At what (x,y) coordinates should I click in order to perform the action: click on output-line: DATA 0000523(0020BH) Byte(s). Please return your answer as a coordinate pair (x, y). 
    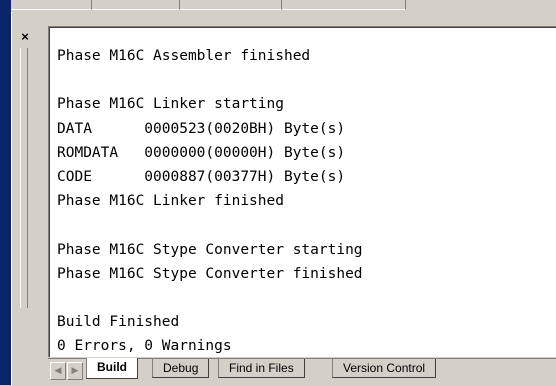
    Looking at the image, I should click on (201, 128).